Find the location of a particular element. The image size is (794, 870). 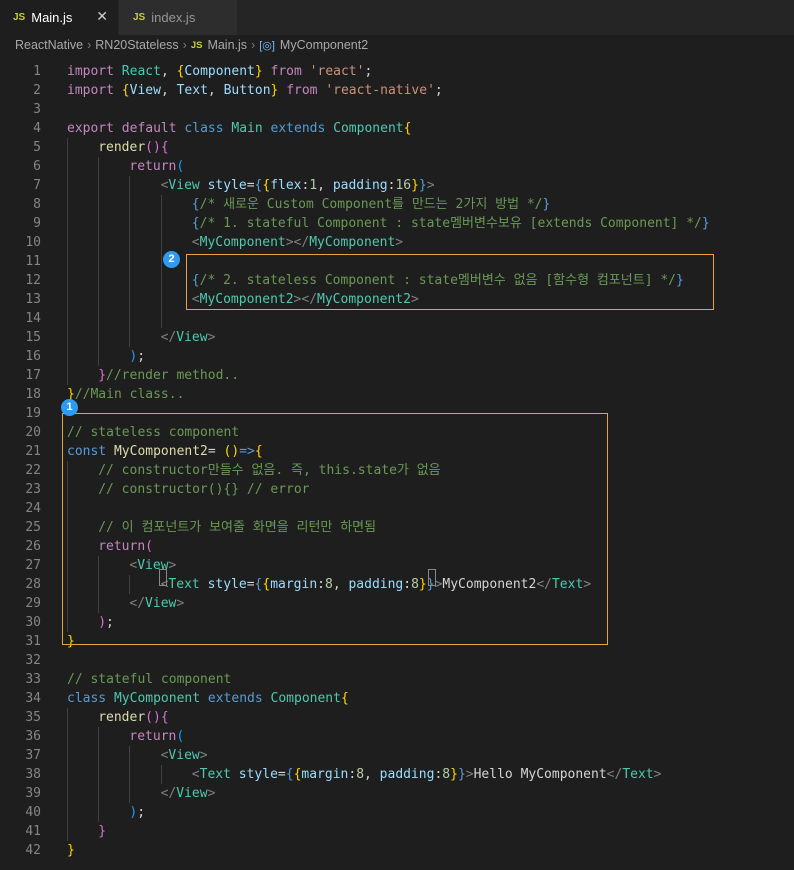

code-token: class is located at coordinates (204, 128).